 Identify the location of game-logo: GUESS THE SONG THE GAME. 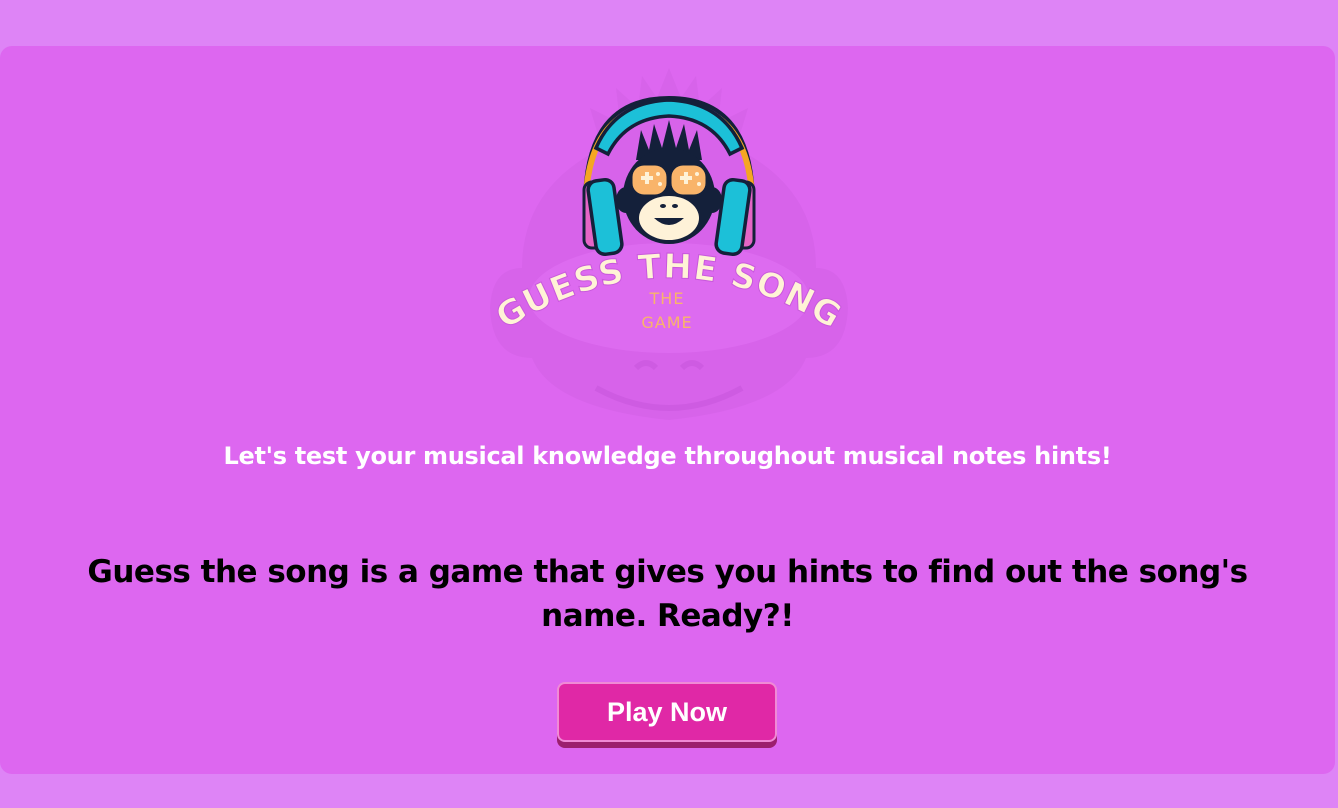
(668, 244).